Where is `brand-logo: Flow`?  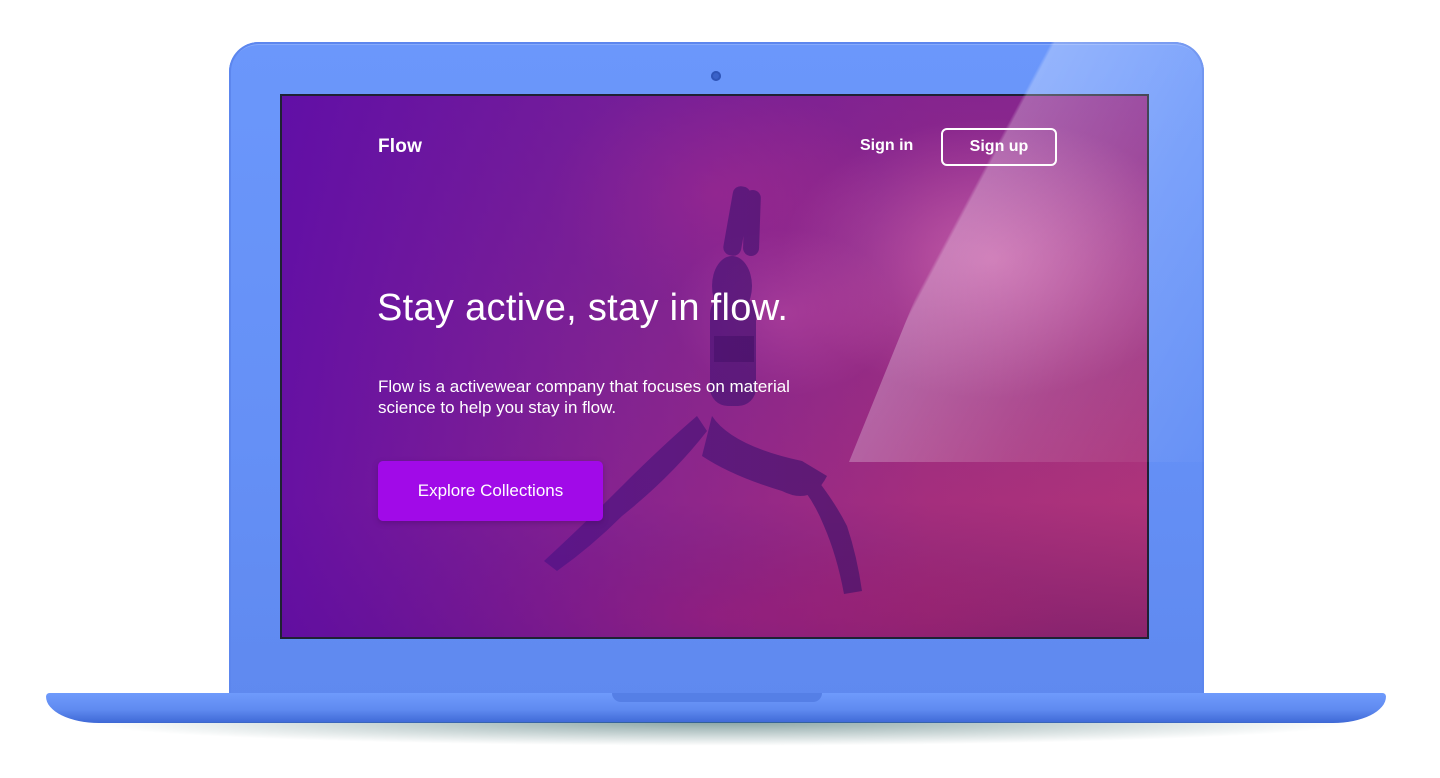 brand-logo: Flow is located at coordinates (400, 147).